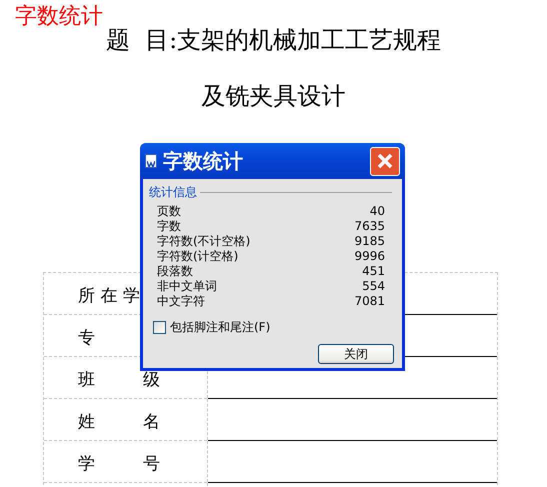 This screenshot has width=547, height=487. I want to click on stat-value: 451, so click(373, 271).